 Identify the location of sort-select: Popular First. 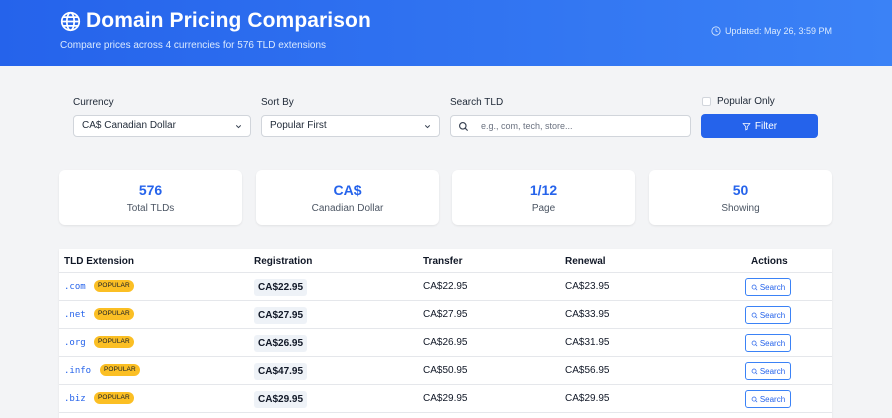
(350, 126).